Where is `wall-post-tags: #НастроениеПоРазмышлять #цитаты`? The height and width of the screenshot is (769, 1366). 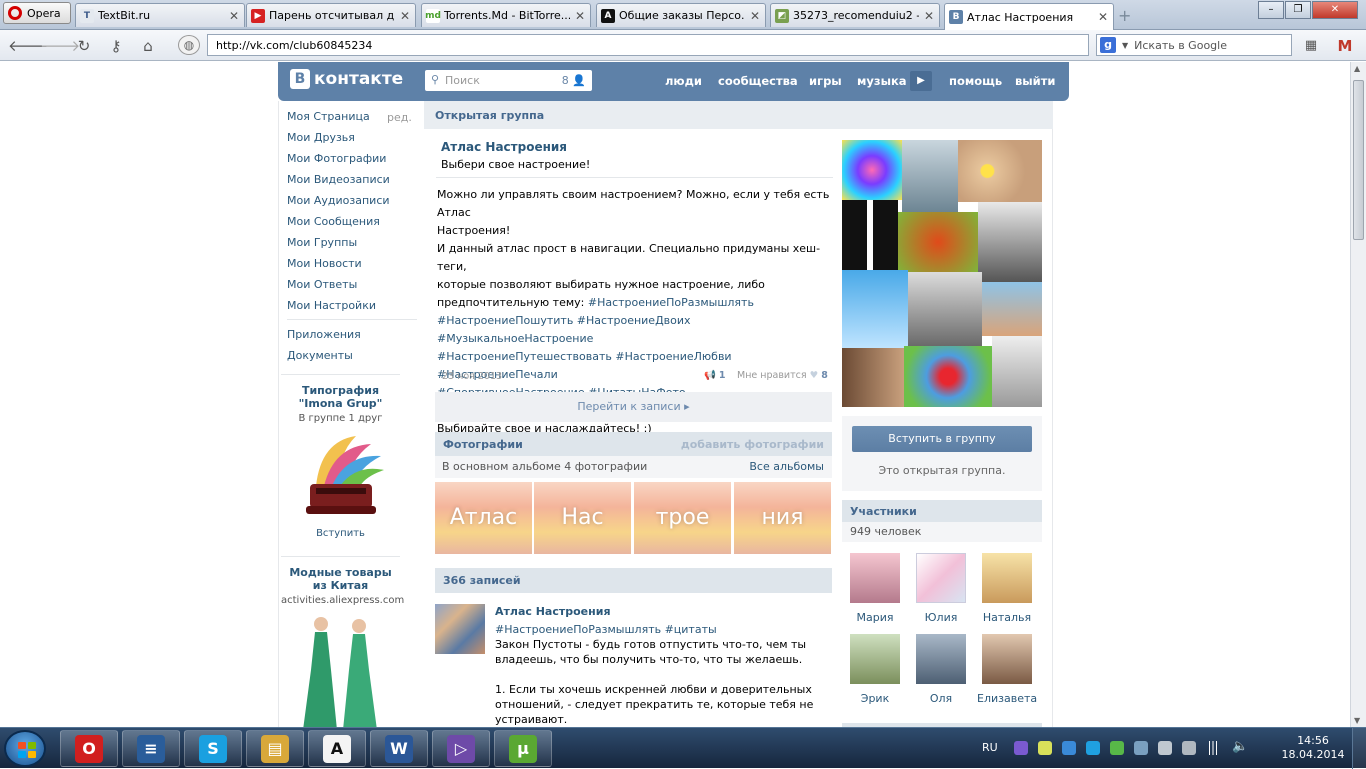 wall-post-tags: #НастроениеПоРазмышлять #цитаты is located at coordinates (660, 629).